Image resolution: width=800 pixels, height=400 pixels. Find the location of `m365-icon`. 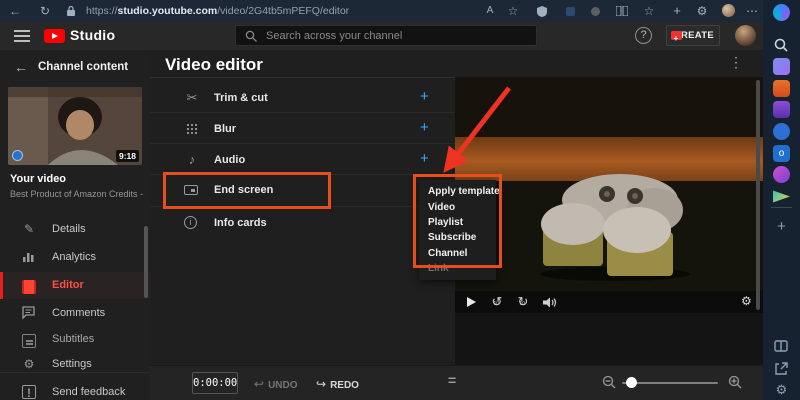

m365-icon is located at coordinates (781, 88).